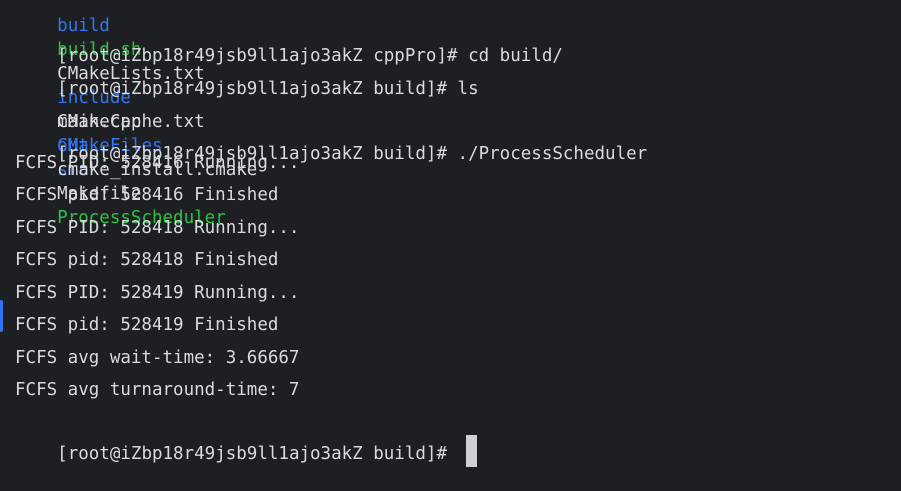  I want to click on output-line: FCFS avg wait-time: 3.66667, so click(157, 358).